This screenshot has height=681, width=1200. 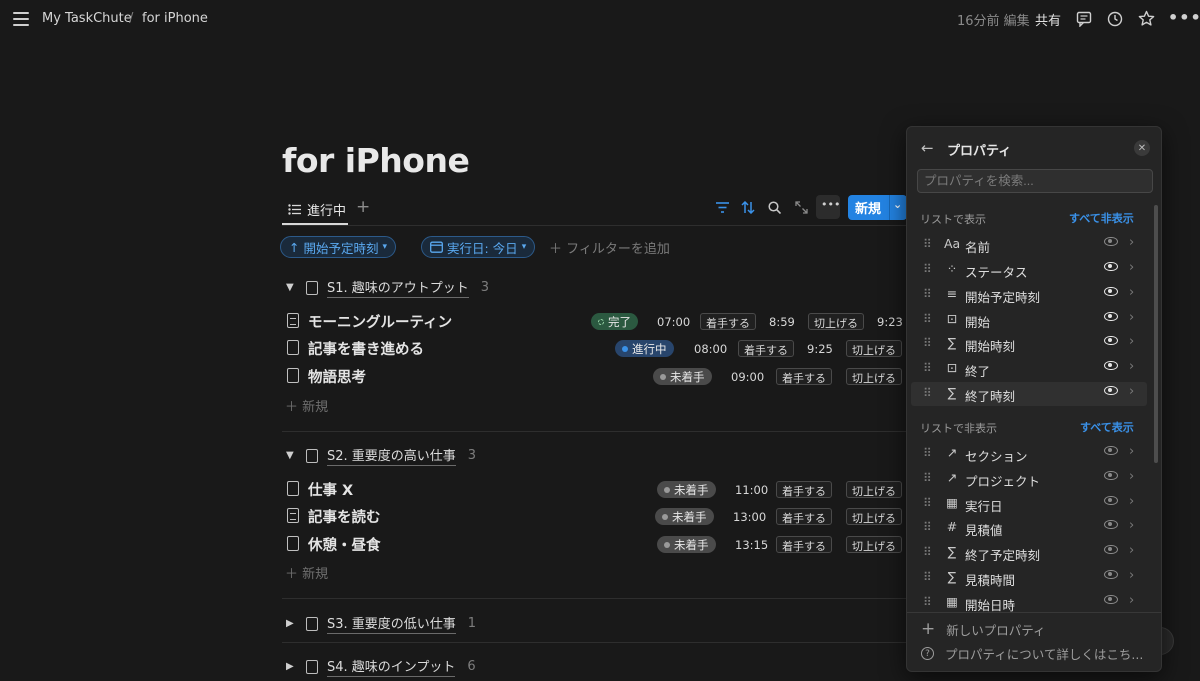 I want to click on property-item-end-time: ⠿ ∑ 終了時刻 ›, so click(x=1029, y=394).